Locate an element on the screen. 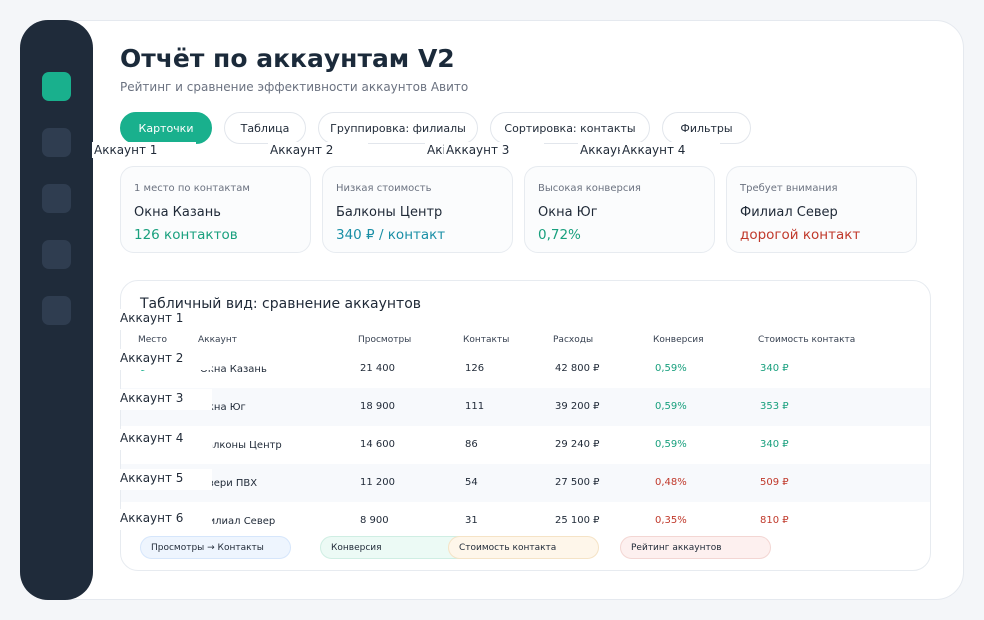 The image size is (984, 620). card-account-name: Филиал Север is located at coordinates (789, 212).